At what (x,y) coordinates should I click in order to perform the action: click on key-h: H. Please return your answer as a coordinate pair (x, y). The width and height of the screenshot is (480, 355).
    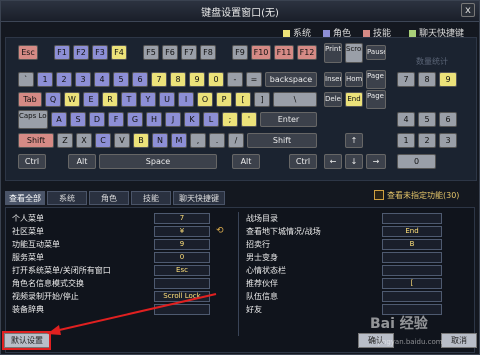
    Looking at the image, I should click on (154, 119).